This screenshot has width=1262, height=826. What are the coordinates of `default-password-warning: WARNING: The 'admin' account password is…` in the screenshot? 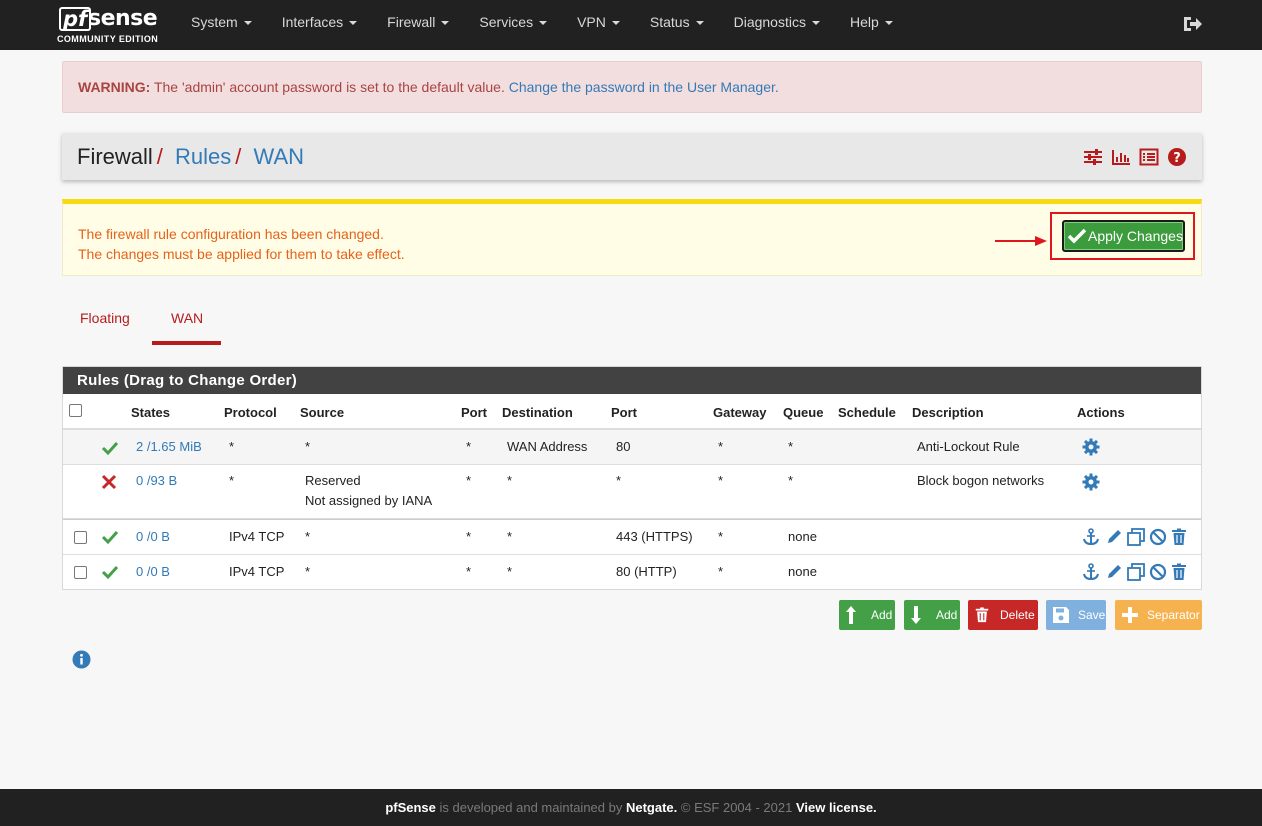 It's located at (632, 87).